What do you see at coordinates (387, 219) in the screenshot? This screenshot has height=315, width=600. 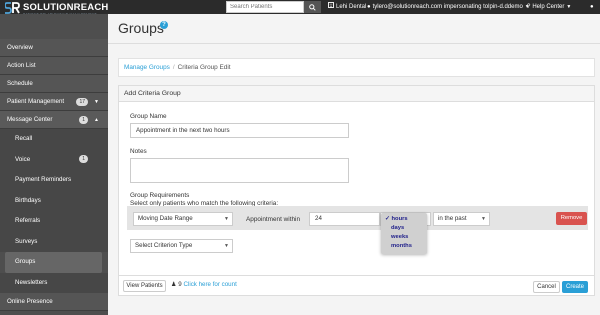 I see `checkmark-icon: ✓` at bounding box center [387, 219].